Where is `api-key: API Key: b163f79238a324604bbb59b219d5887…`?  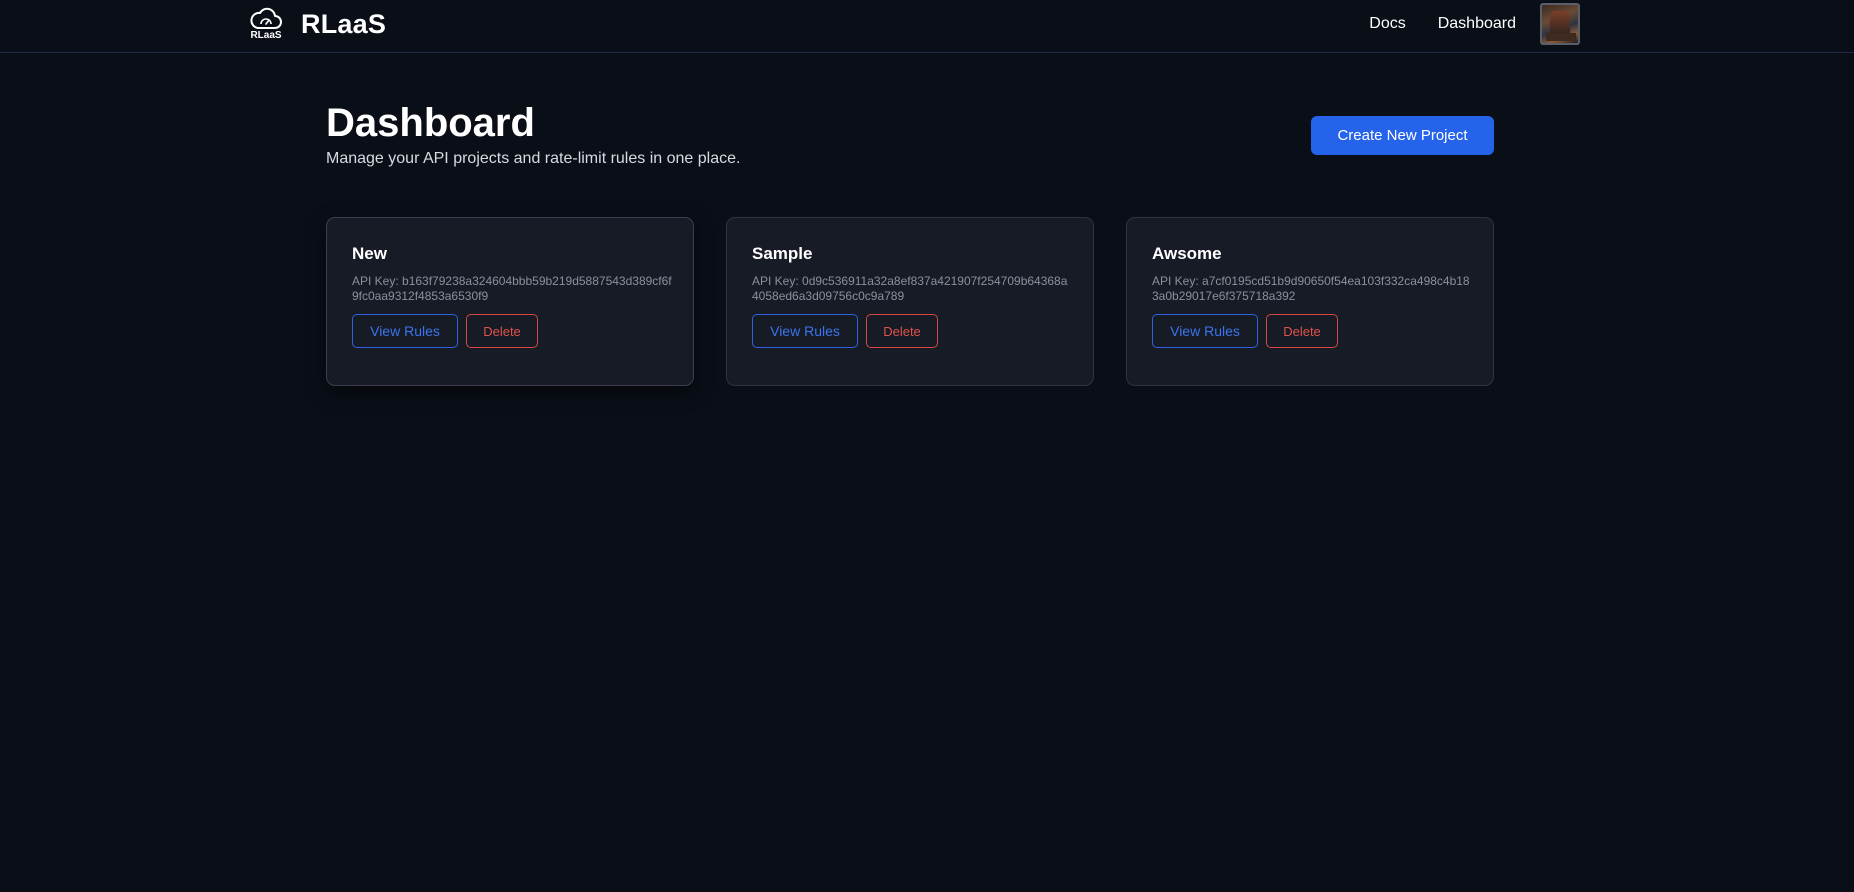
api-key: API Key: b163f79238a324604bbb59b219d5887… is located at coordinates (512, 288).